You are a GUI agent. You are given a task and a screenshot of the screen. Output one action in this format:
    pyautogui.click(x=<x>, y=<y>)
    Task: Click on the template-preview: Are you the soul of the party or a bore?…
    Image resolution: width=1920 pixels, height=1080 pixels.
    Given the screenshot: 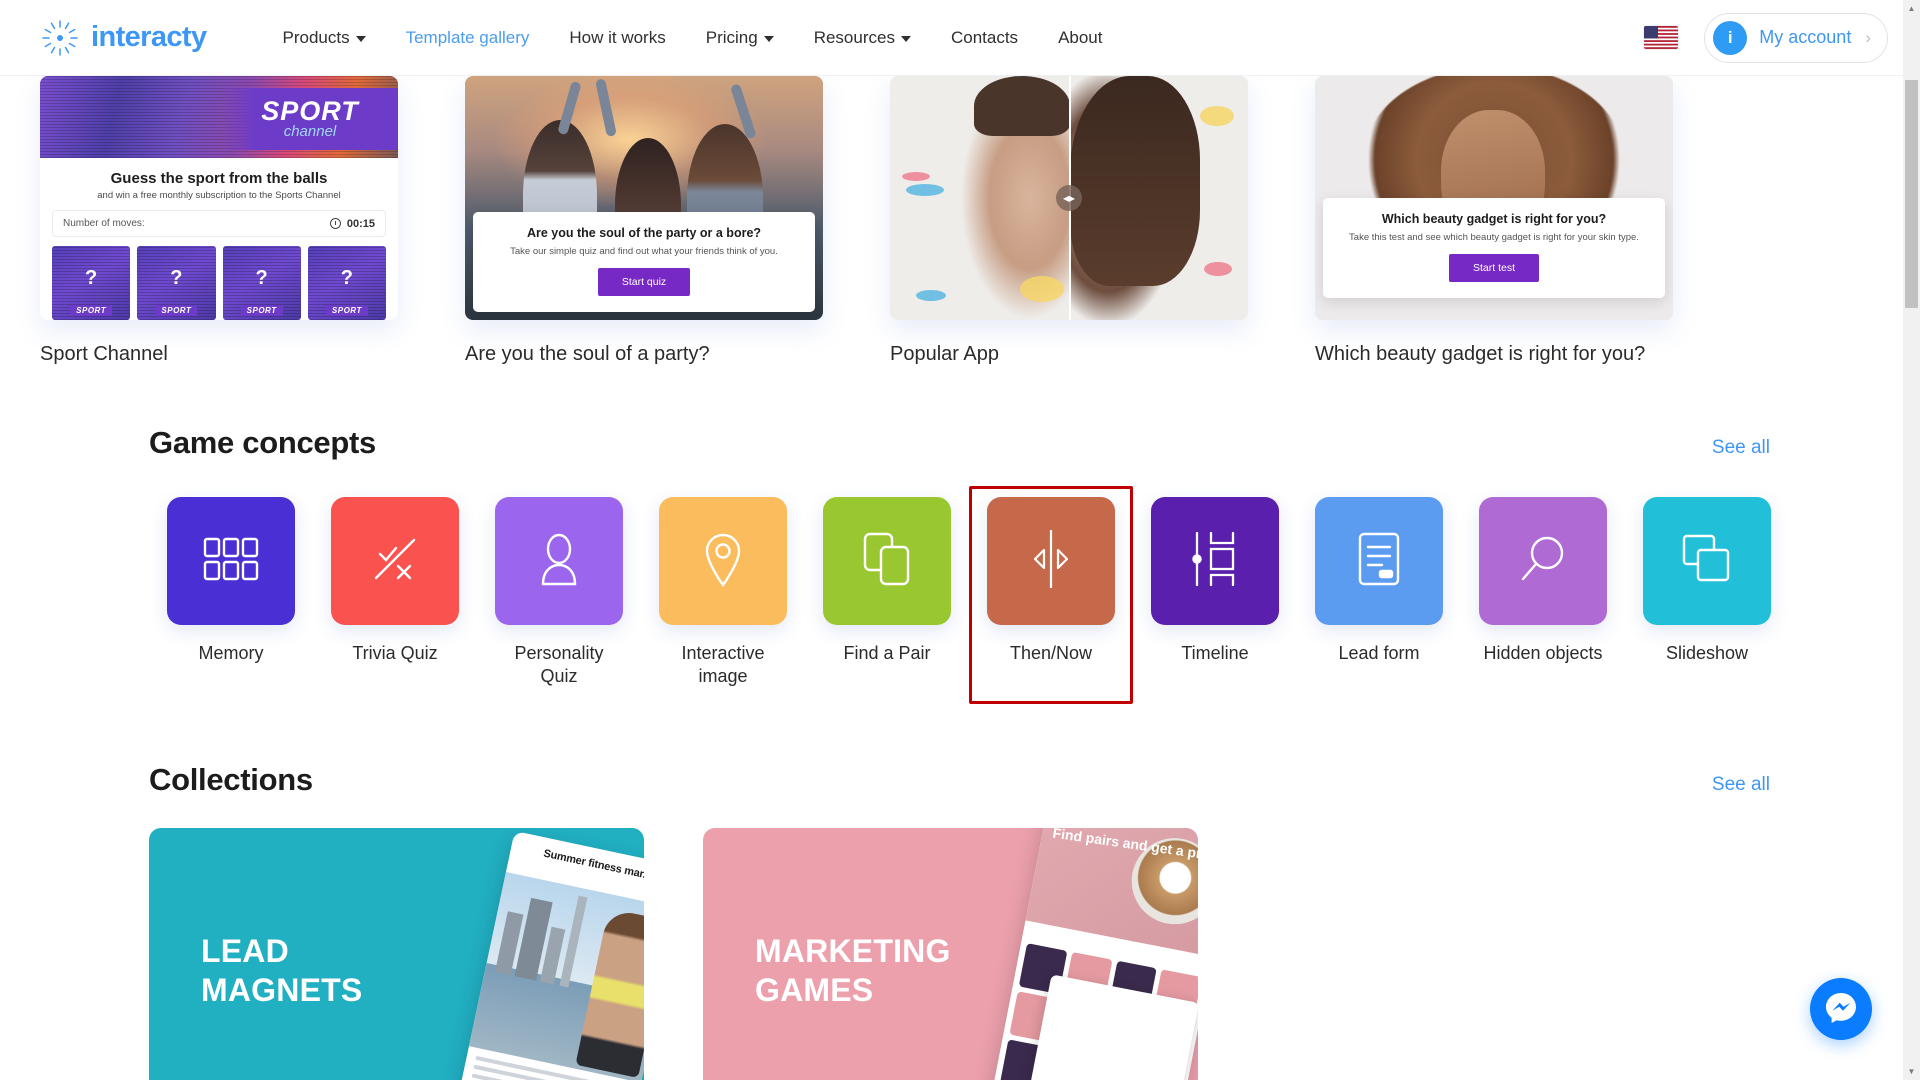 What is the action you would take?
    pyautogui.click(x=644, y=198)
    